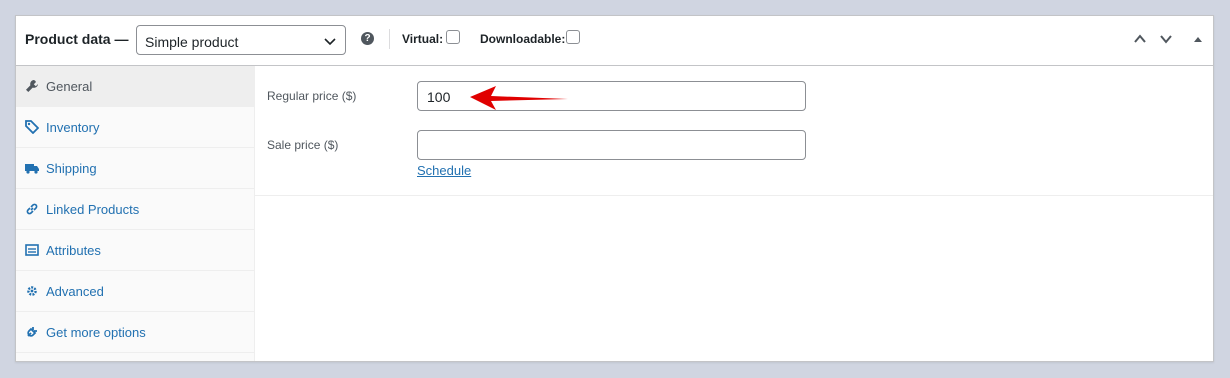 This screenshot has width=1230, height=378. I want to click on downloadable-label: Downloadable:, so click(523, 39).